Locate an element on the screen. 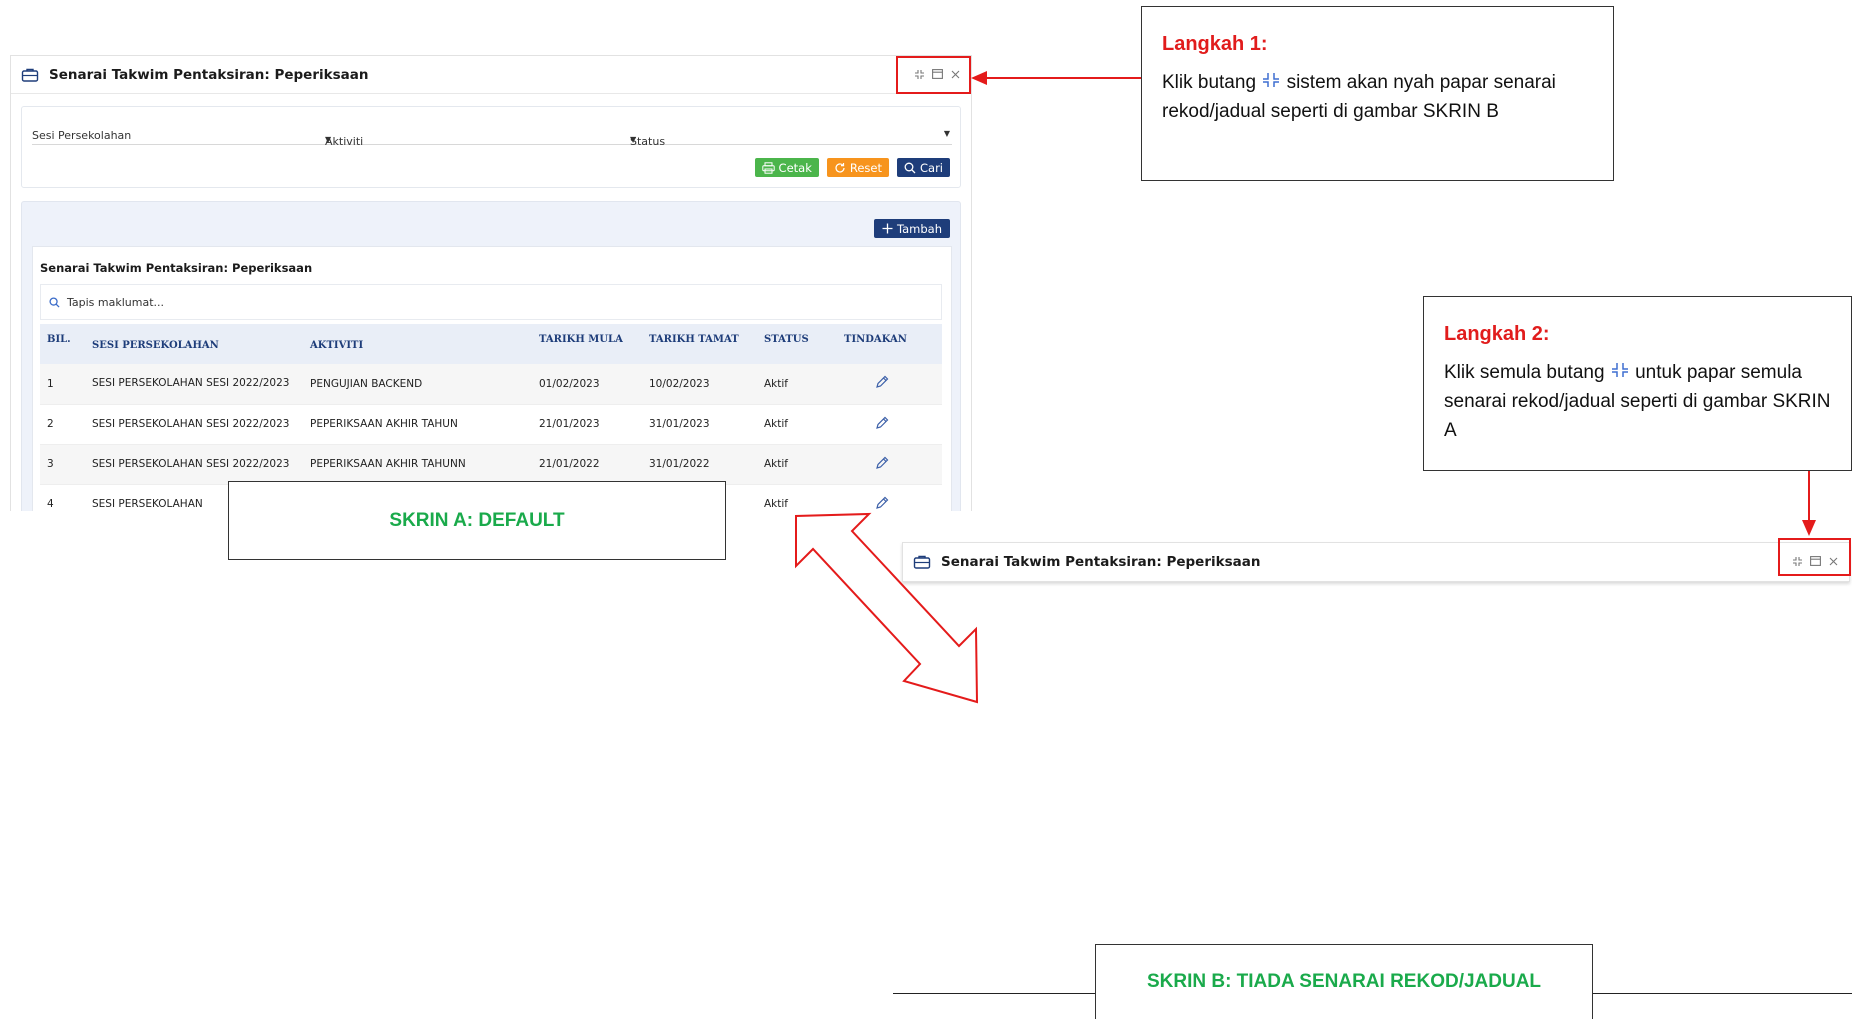 Image resolution: width=1852 pixels, height=1019 pixels. arrow-step1 is located at coordinates (1056, 78).